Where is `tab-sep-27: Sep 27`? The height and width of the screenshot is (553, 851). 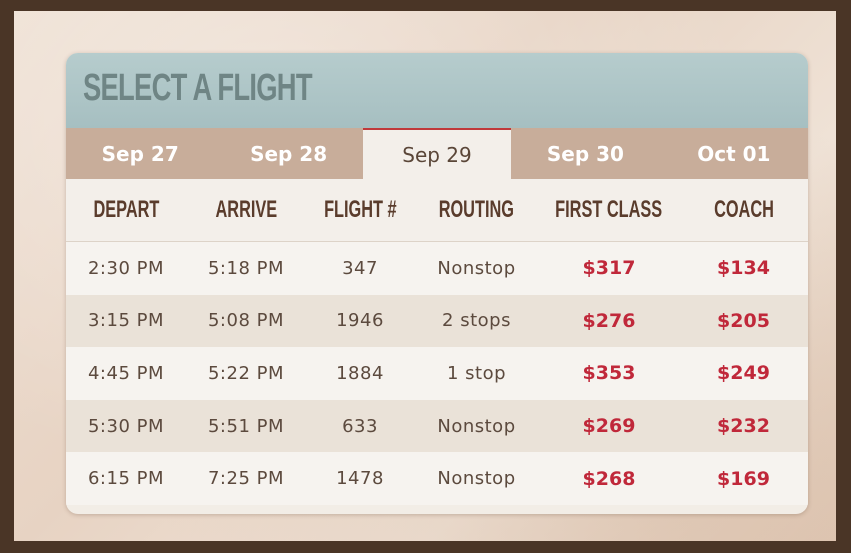 tab-sep-27: Sep 27 is located at coordinates (140, 153).